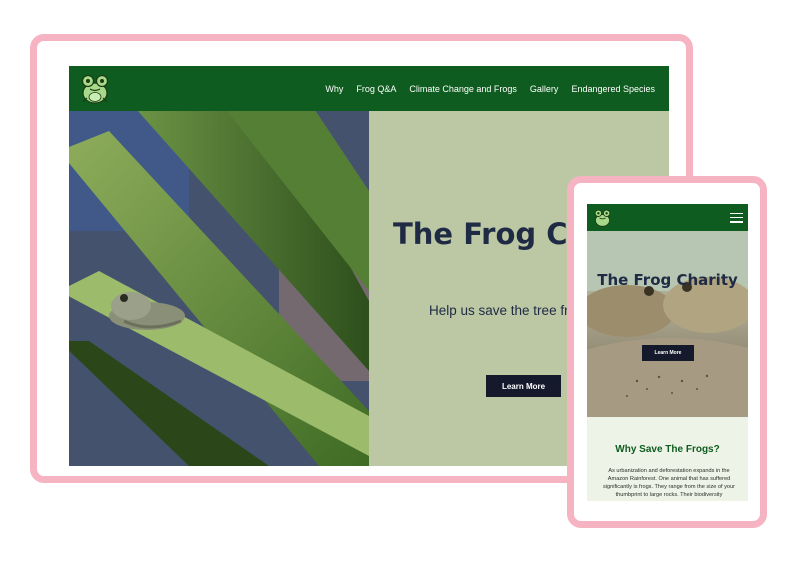 The image size is (800, 569). I want to click on mobile-hero-title: The Frog Charity, so click(667, 280).